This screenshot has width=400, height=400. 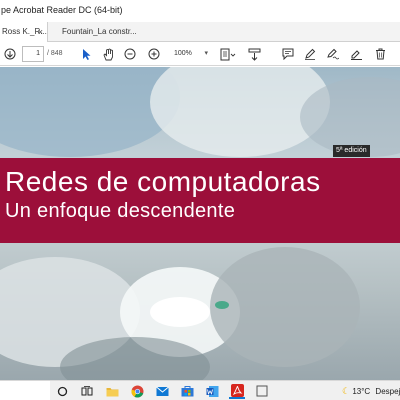 I want to click on zoom-in-icon, so click(x=154, y=54).